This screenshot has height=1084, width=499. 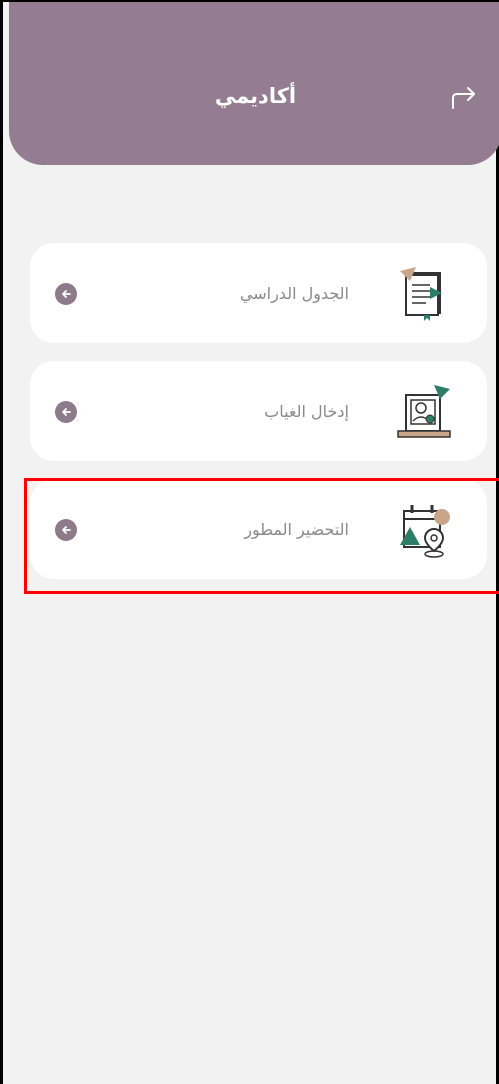 I want to click on absence-entry-icon, so click(x=424, y=411).